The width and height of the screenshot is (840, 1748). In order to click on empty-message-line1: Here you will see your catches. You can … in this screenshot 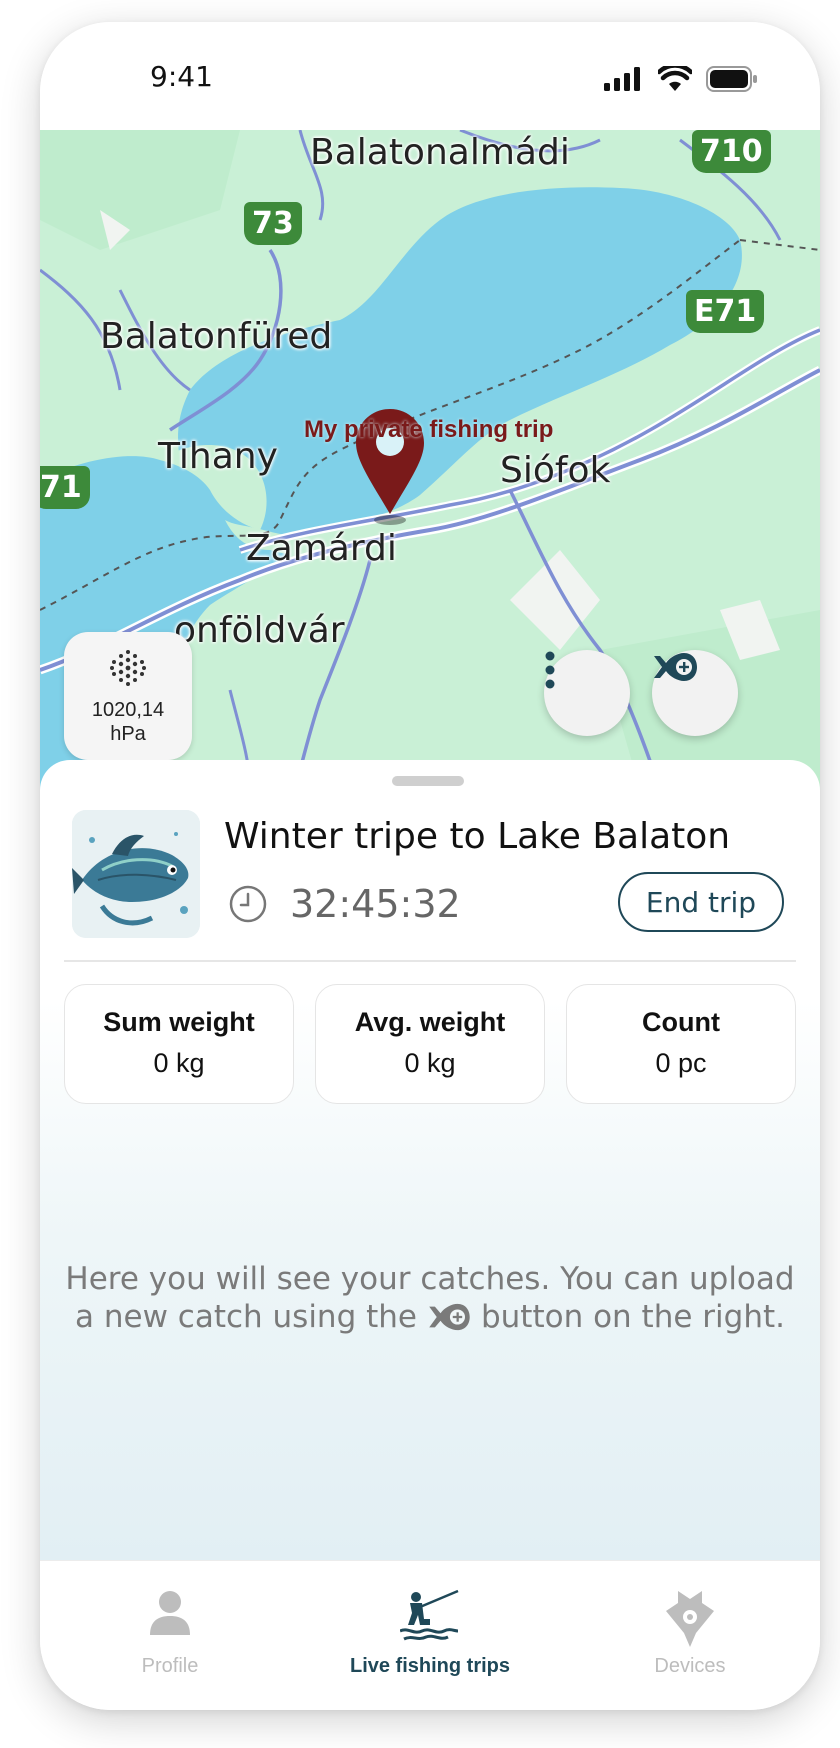, I will do `click(430, 1279)`.